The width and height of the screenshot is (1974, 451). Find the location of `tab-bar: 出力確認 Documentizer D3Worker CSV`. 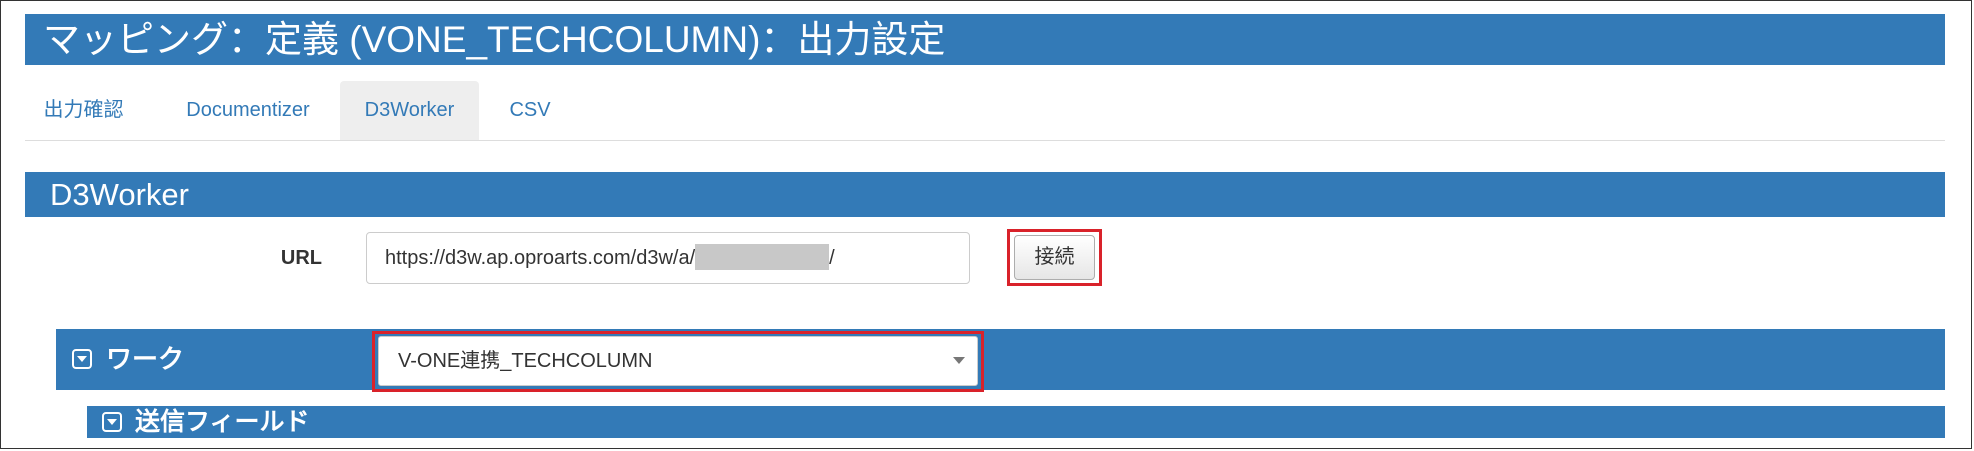

tab-bar: 出力確認 Documentizer D3Worker CSV is located at coordinates (985, 111).